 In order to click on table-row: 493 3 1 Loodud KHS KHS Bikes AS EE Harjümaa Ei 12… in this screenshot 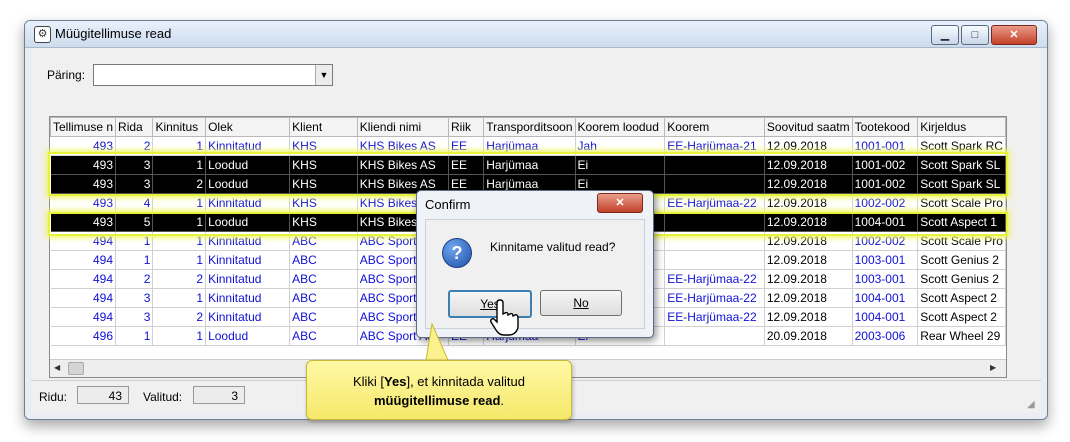, I will do `click(528, 165)`.